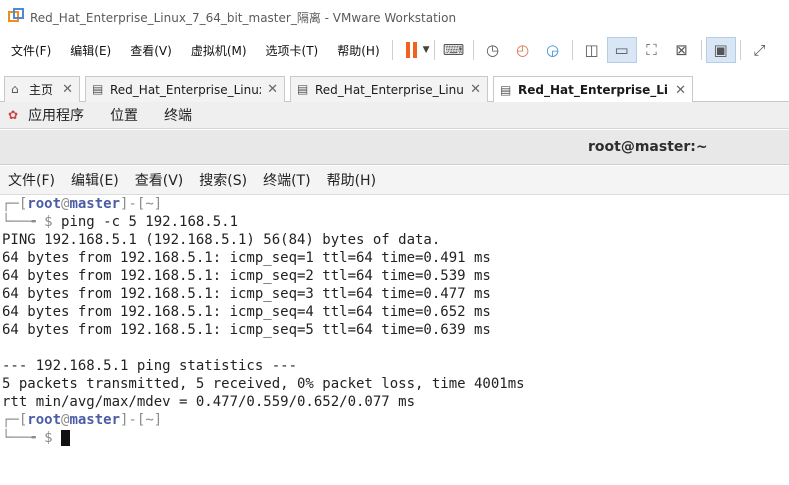 The image size is (789, 485). I want to click on tab-vm-1: ▤ Red_Hat_Enterprise_Linux_7... ✕, so click(185, 89).